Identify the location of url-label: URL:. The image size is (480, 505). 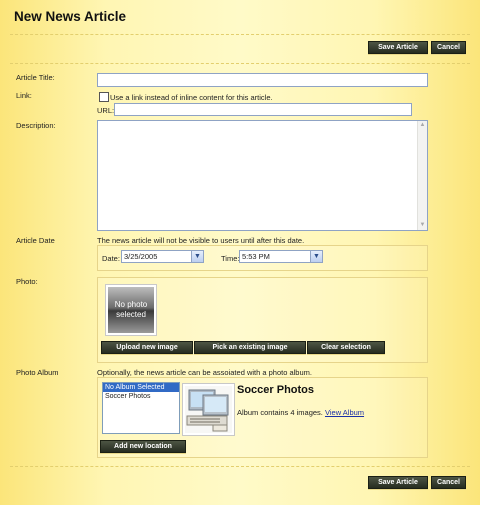
(106, 110).